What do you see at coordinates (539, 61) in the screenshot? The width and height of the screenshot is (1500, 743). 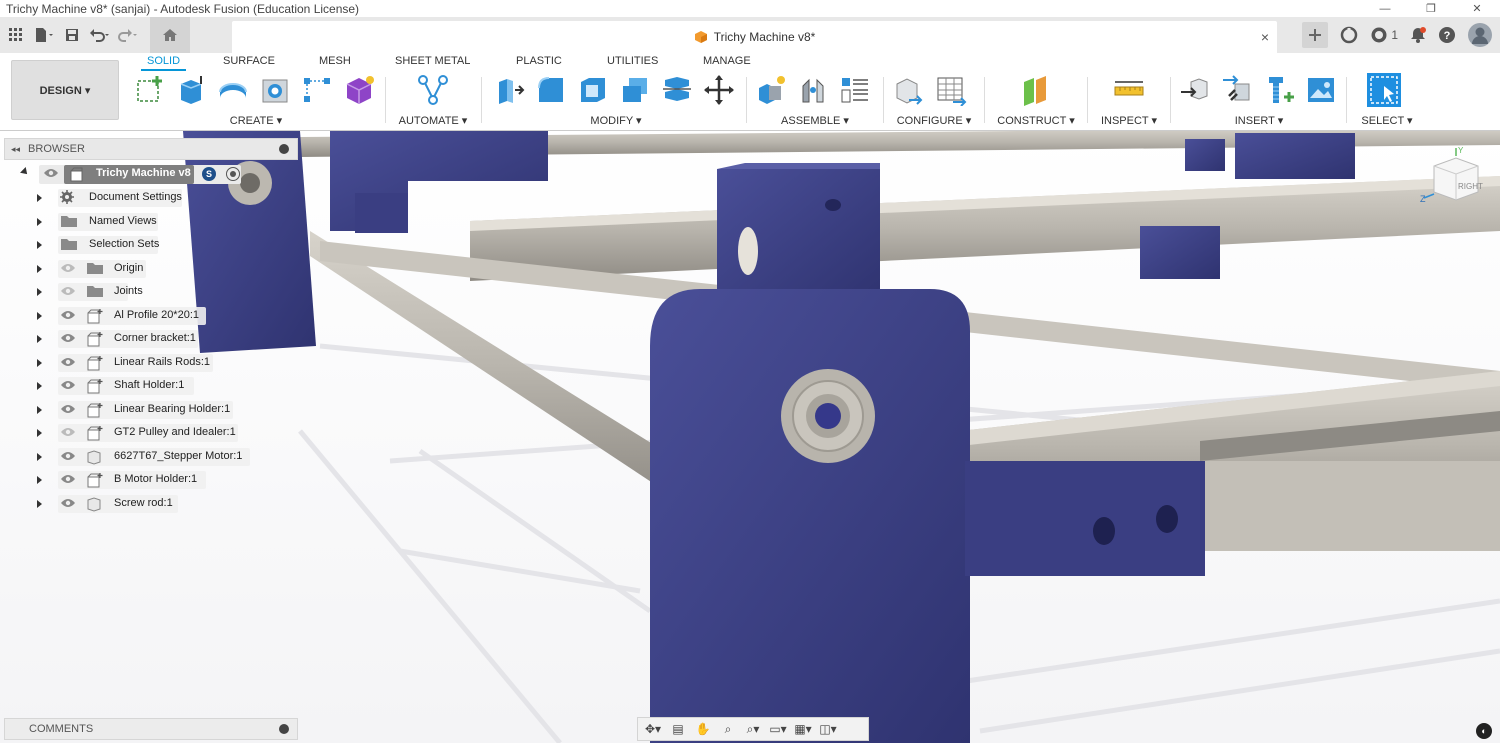 I see `tab-plastic: PLASTIC` at bounding box center [539, 61].